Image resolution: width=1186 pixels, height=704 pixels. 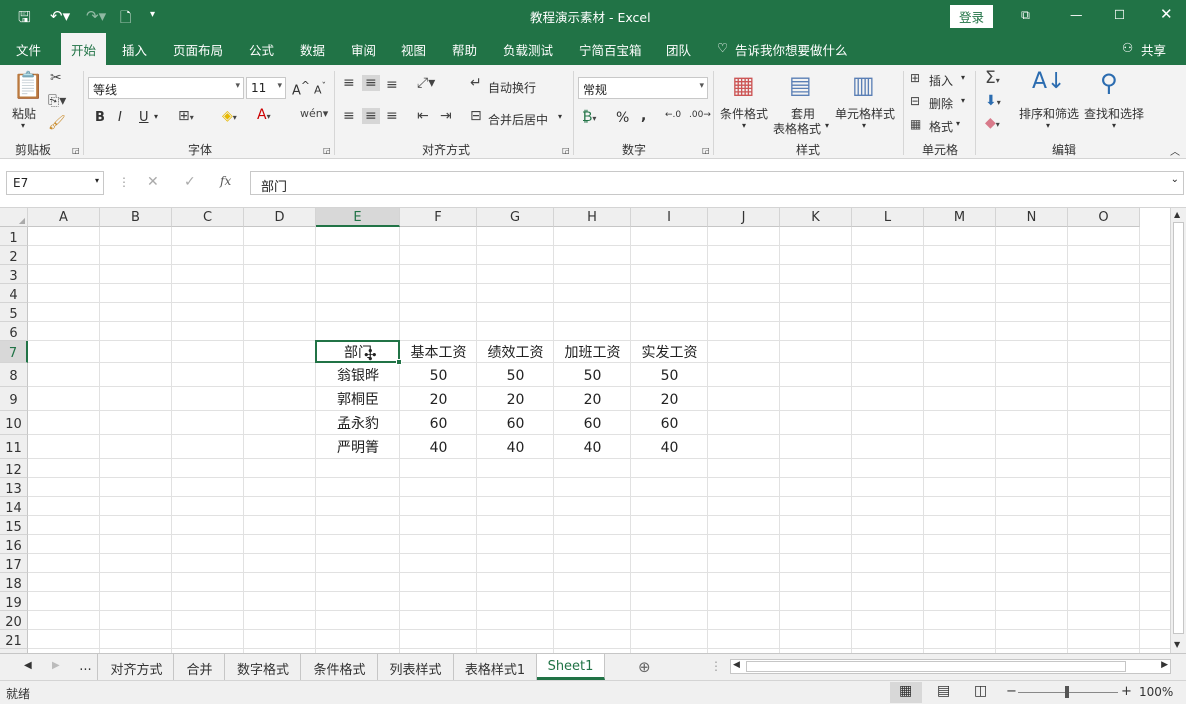 I want to click on insert-dropdown-icon: ▾, so click(x=963, y=77).